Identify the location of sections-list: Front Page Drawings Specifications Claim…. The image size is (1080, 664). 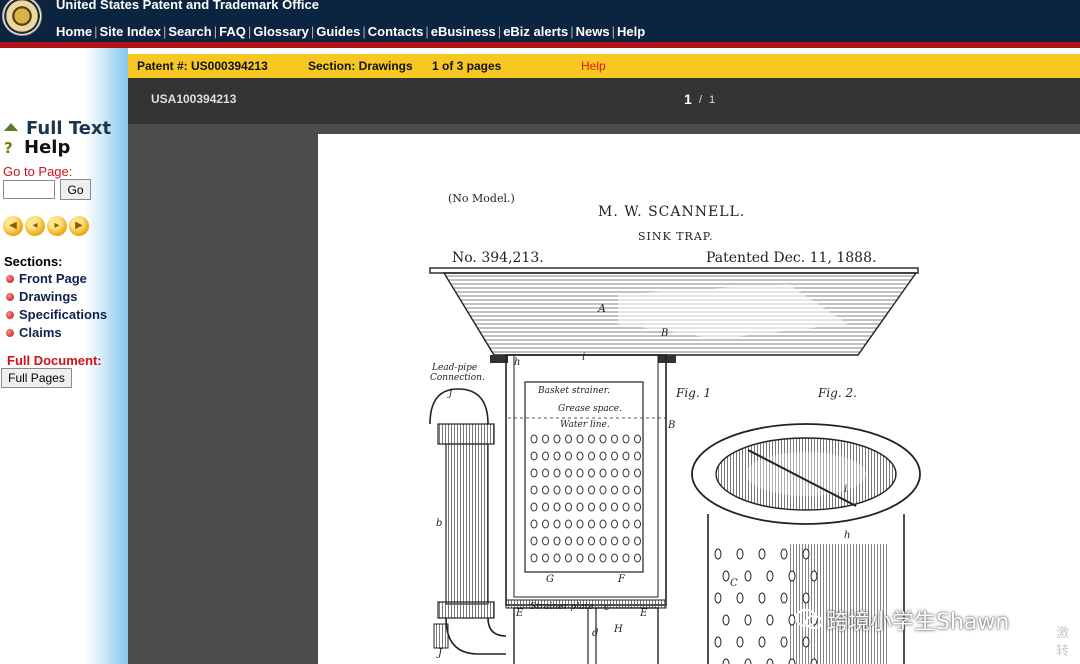
(56, 306).